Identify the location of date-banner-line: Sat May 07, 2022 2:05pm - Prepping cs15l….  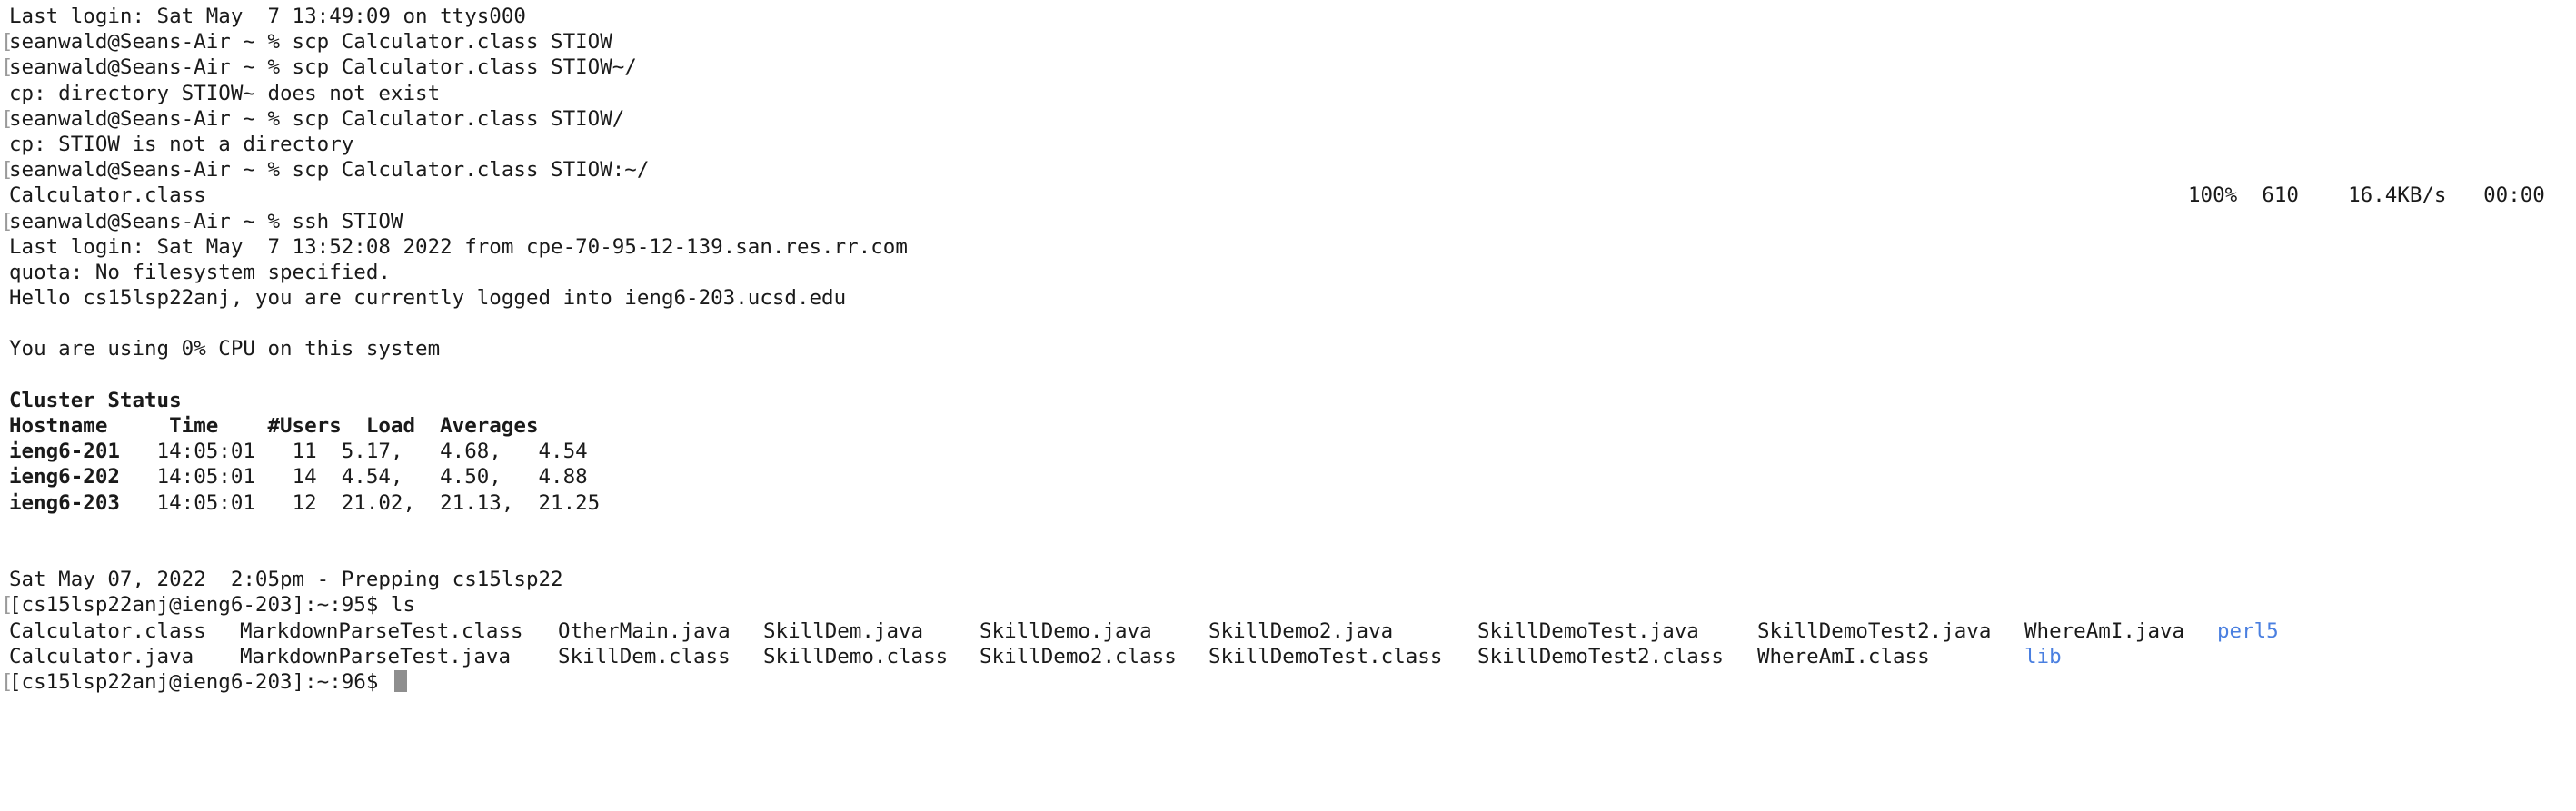
(286, 580).